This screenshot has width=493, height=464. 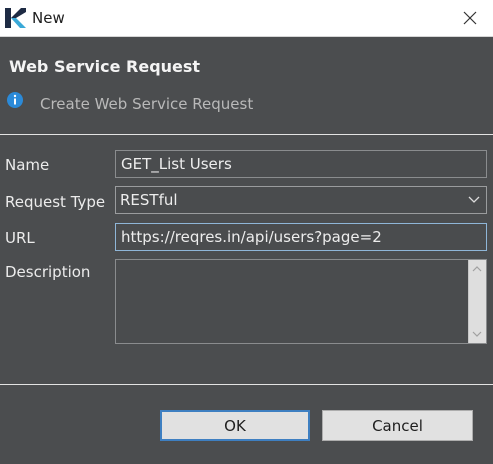 What do you see at coordinates (105, 66) in the screenshot?
I see `dialog-heading: Web Service Request` at bounding box center [105, 66].